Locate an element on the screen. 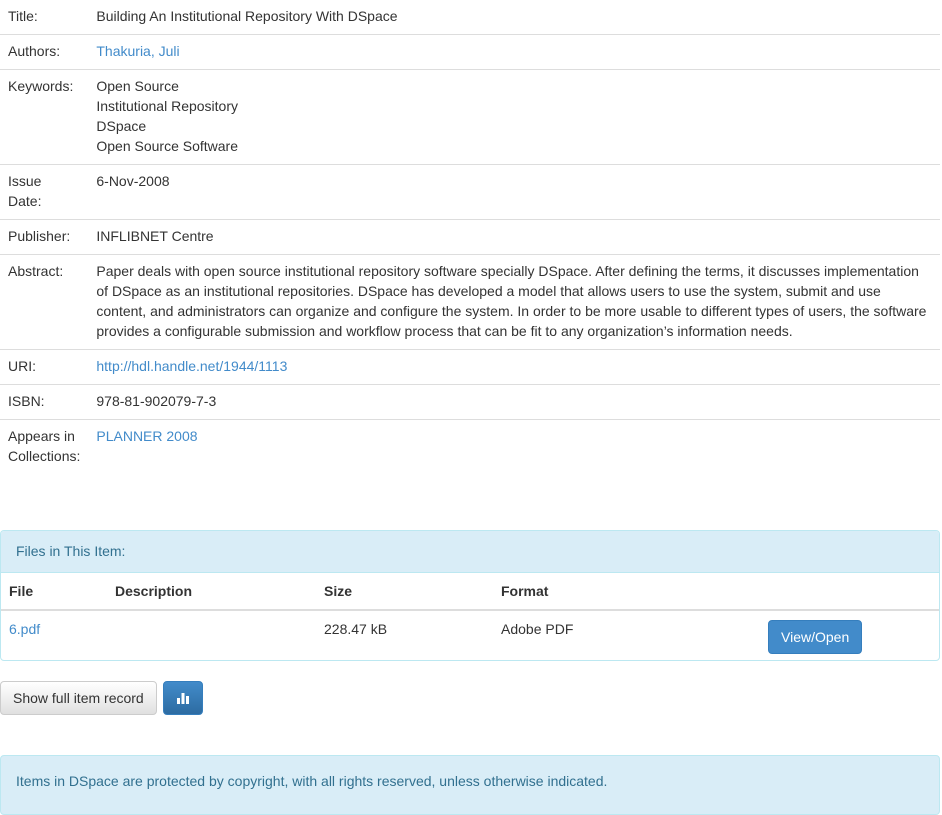 This screenshot has width=942, height=815. column-header-description: Description is located at coordinates (211, 592).